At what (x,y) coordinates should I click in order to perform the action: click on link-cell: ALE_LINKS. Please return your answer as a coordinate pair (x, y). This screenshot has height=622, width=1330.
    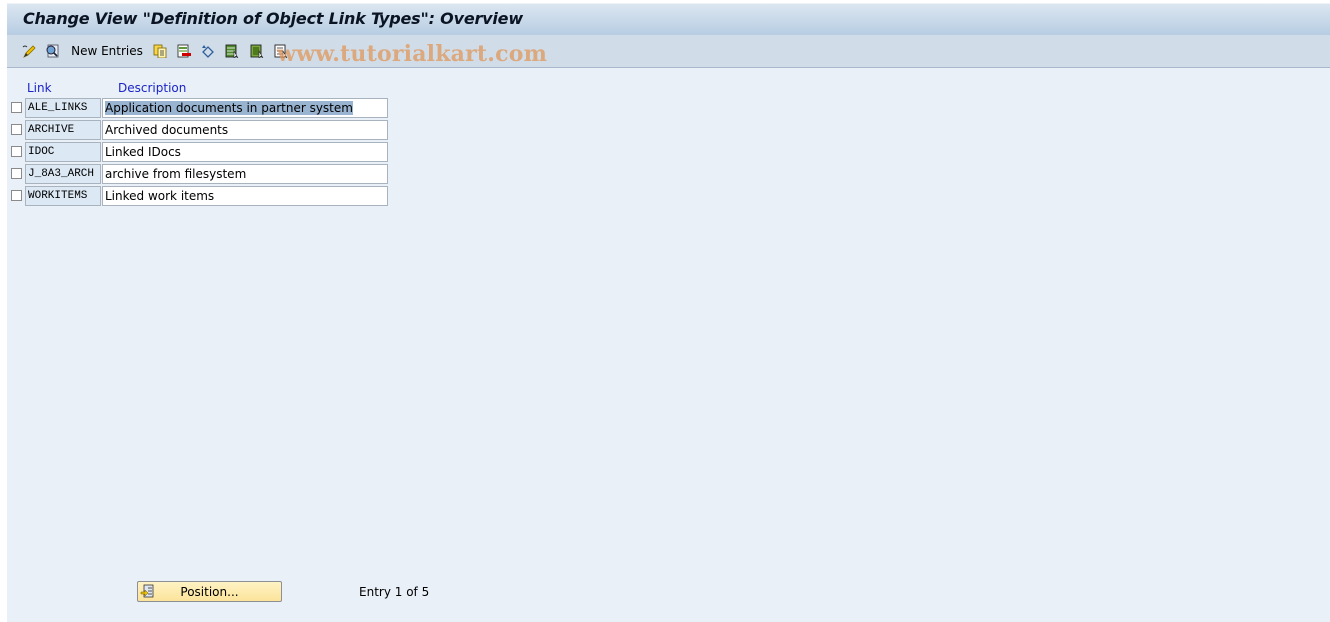
    Looking at the image, I should click on (63, 108).